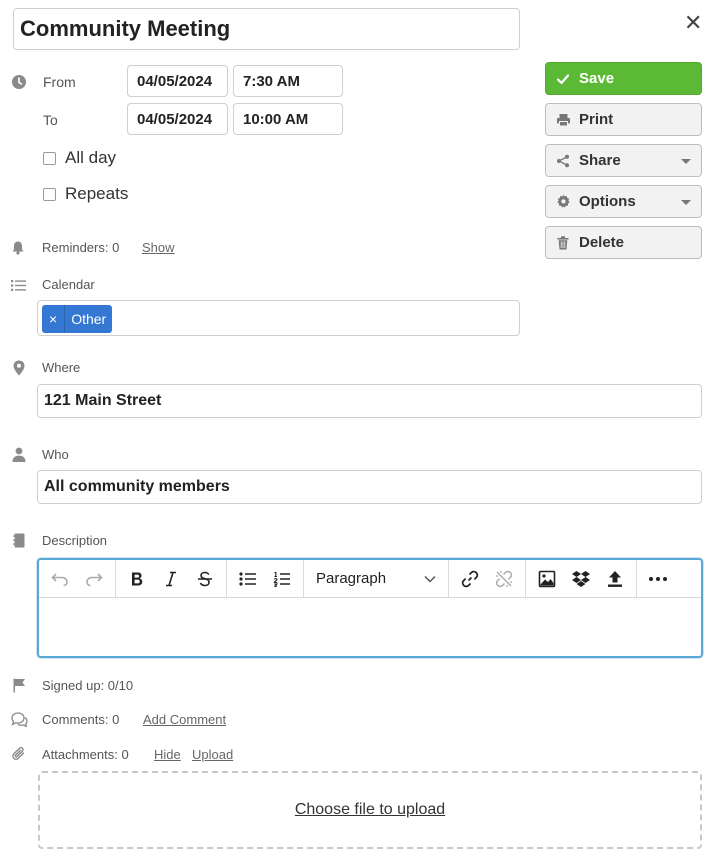  What do you see at coordinates (266, 29) in the screenshot?
I see `event-title-input` at bounding box center [266, 29].